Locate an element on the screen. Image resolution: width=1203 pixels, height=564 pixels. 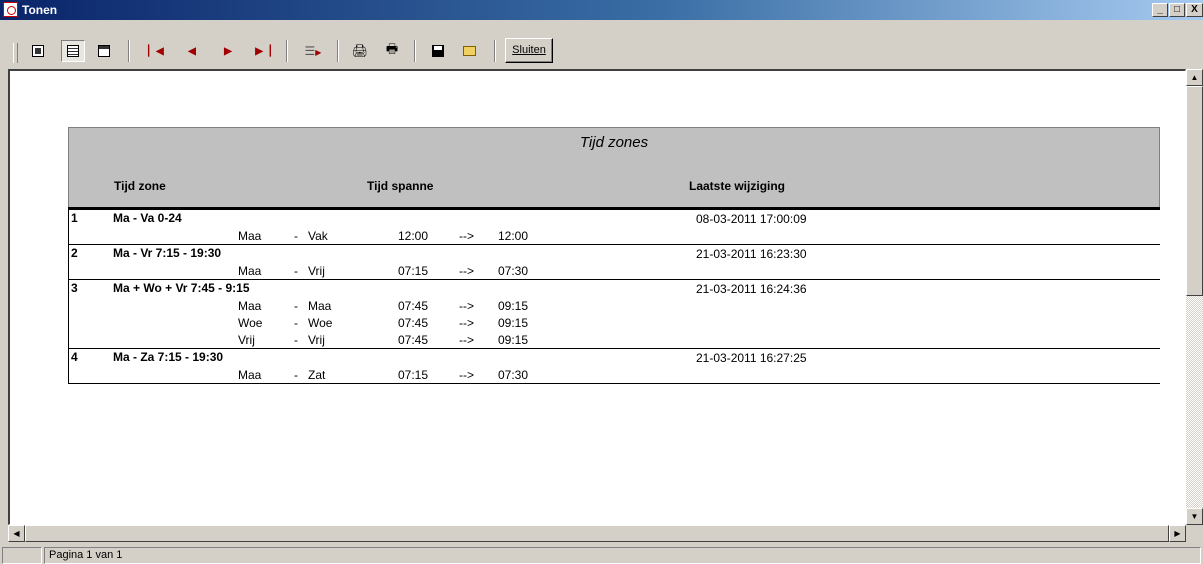
one-page-button is located at coordinates (38, 51).